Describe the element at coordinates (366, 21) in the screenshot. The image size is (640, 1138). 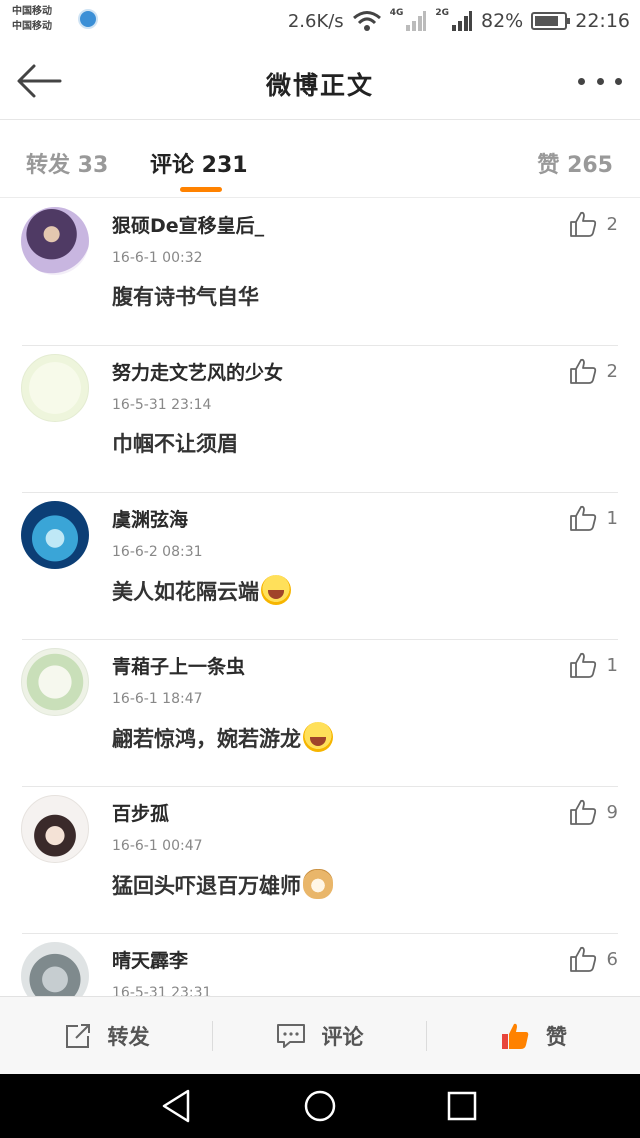
I see `wifi-icon` at that location.